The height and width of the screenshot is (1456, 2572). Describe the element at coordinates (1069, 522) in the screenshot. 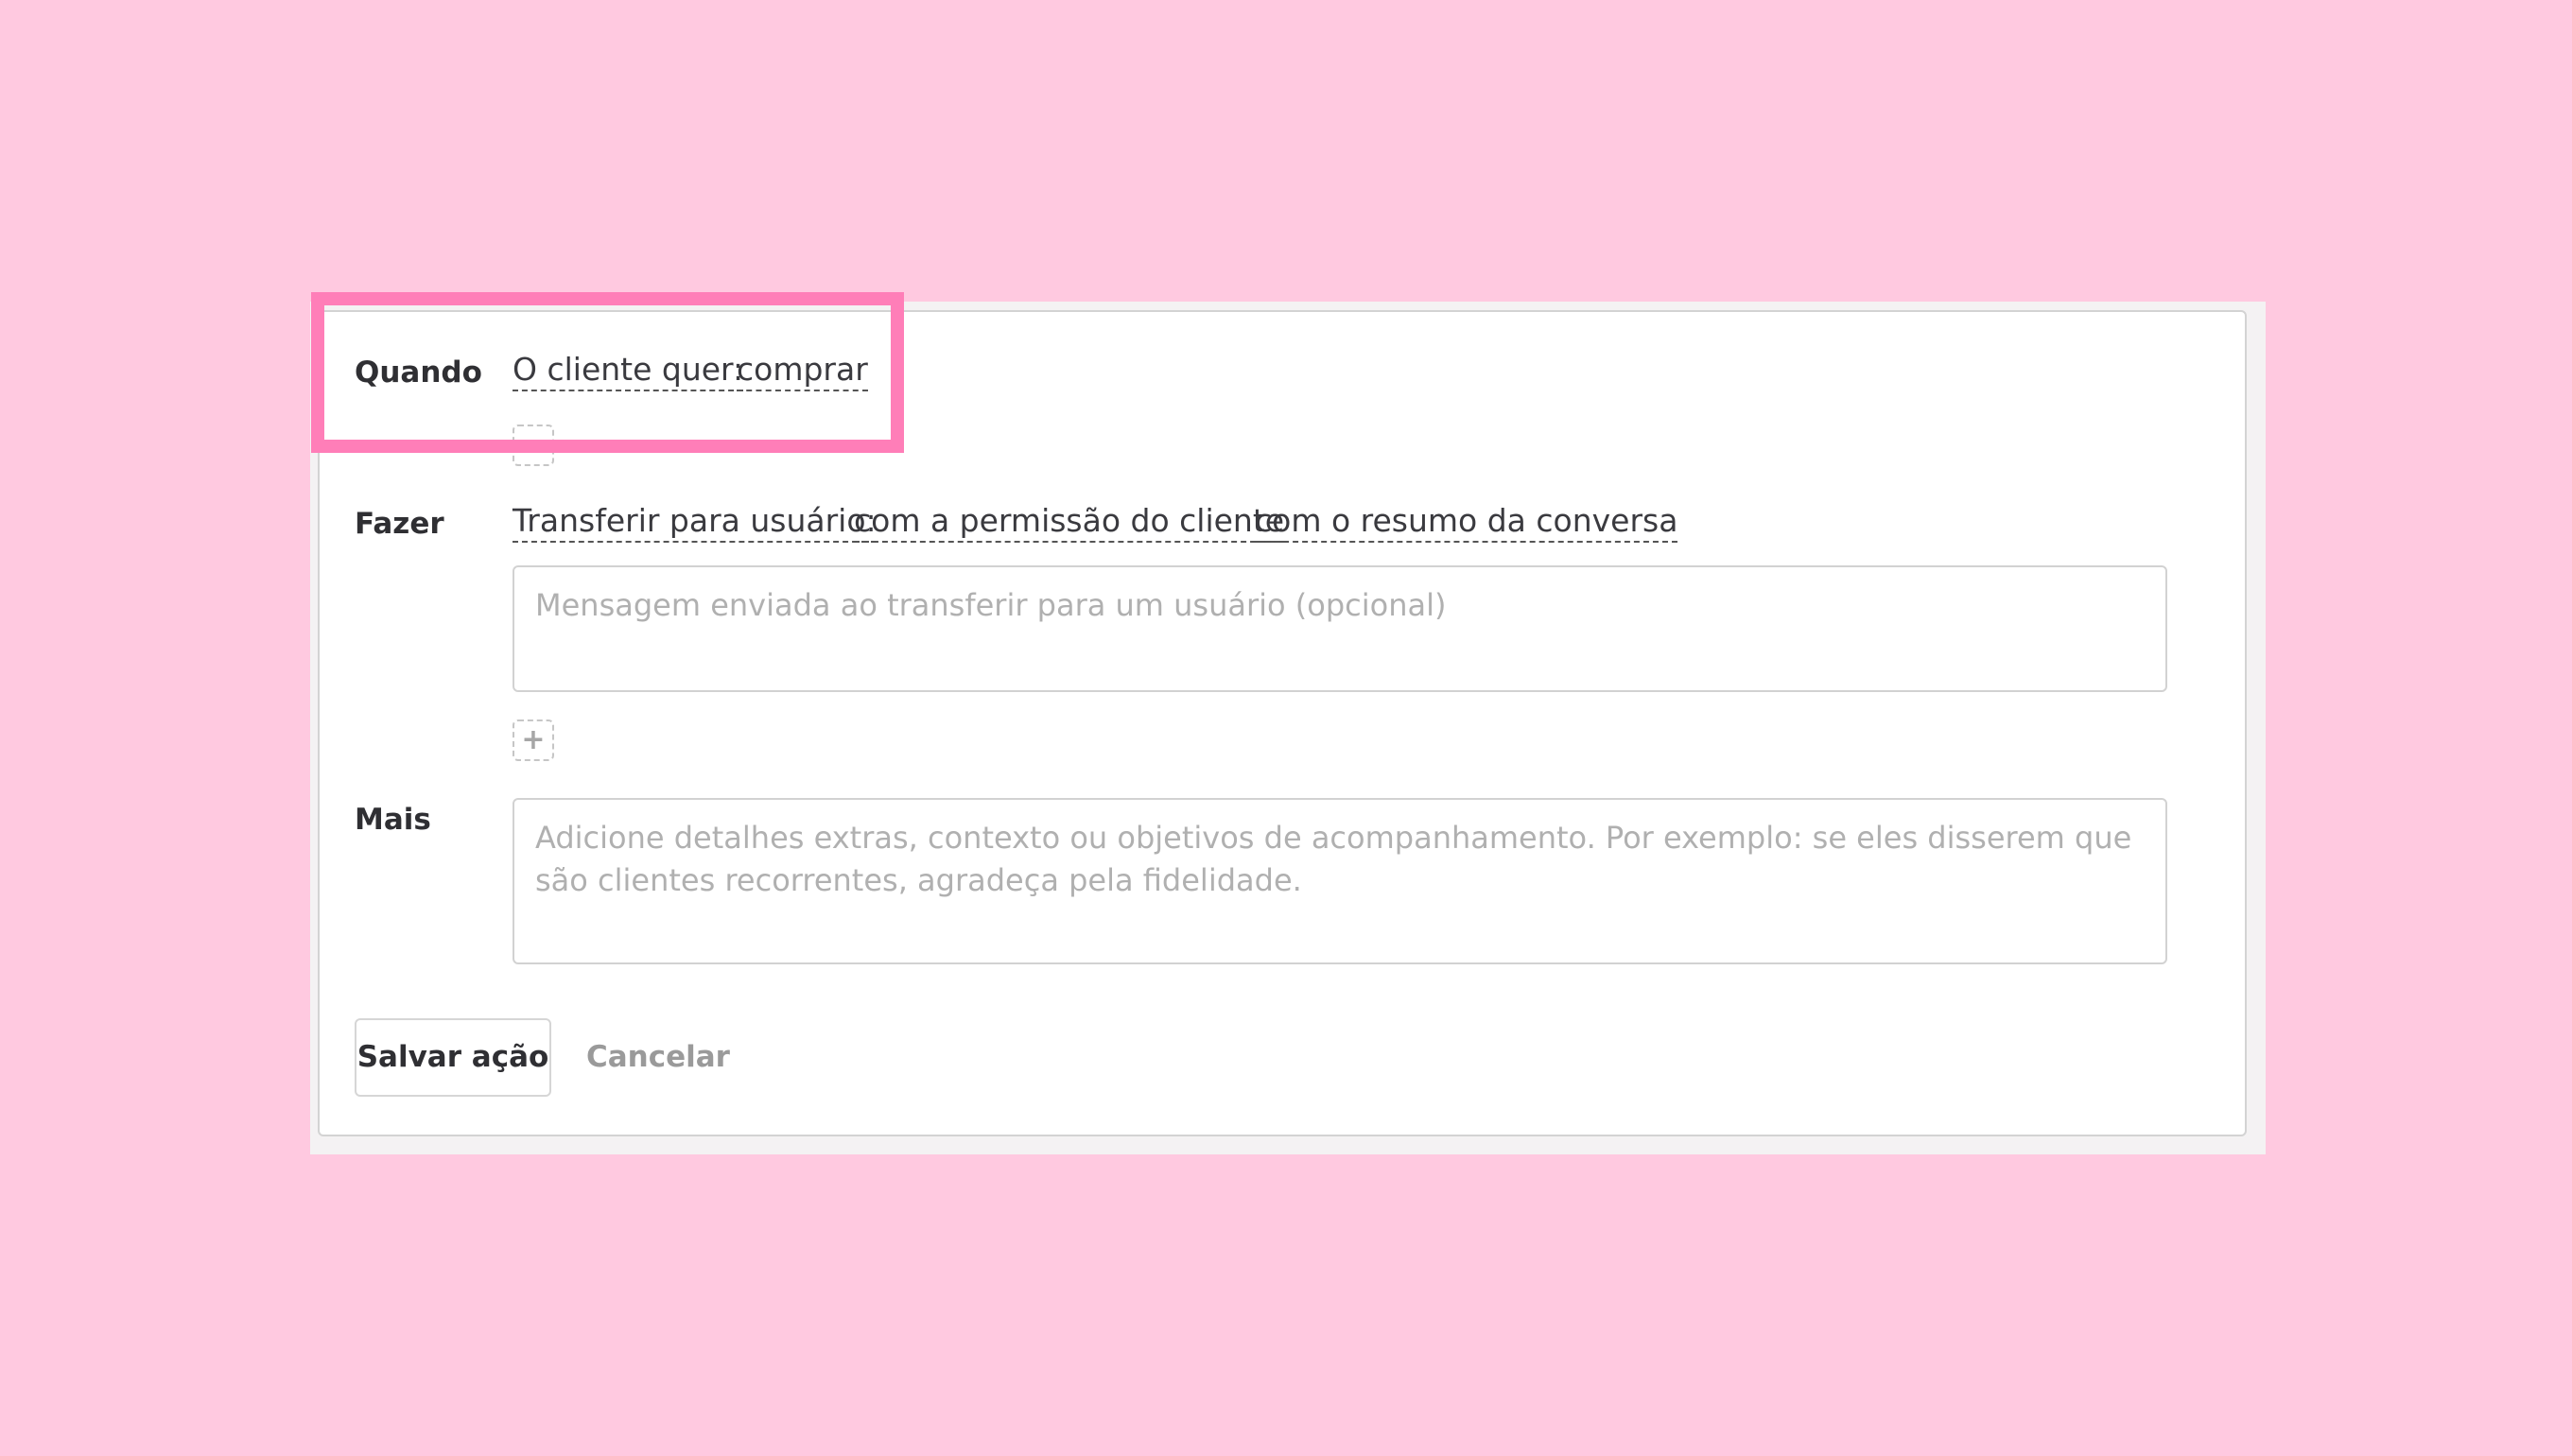

I see `customer-permission-chip: com a permissão do cliente` at that location.